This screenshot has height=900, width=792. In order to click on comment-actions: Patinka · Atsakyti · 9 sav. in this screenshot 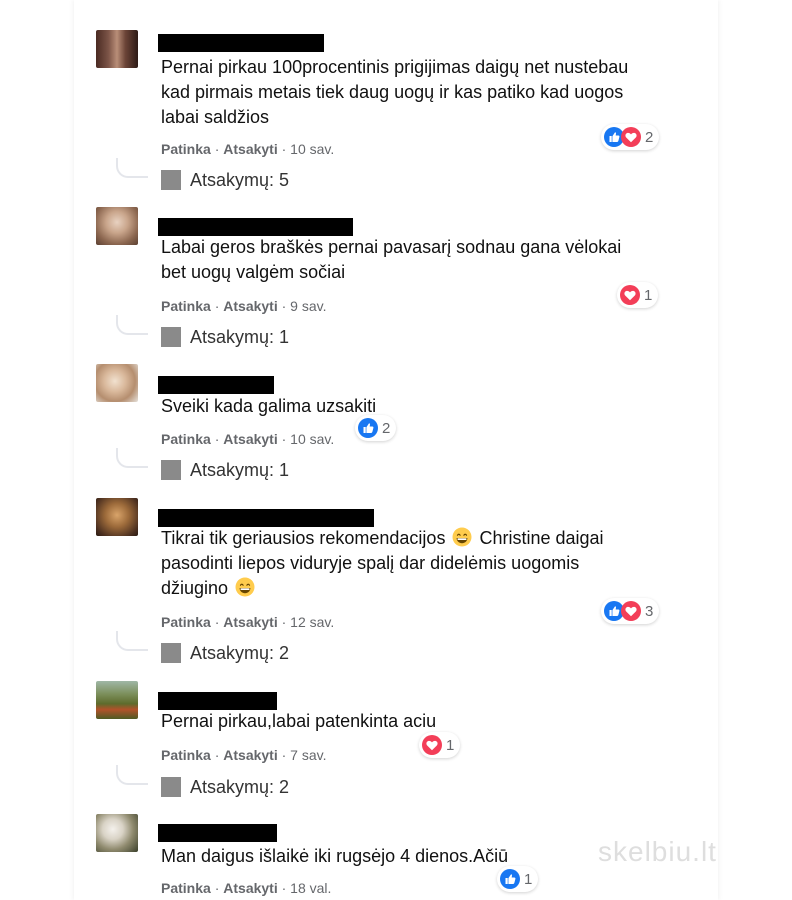, I will do `click(244, 306)`.